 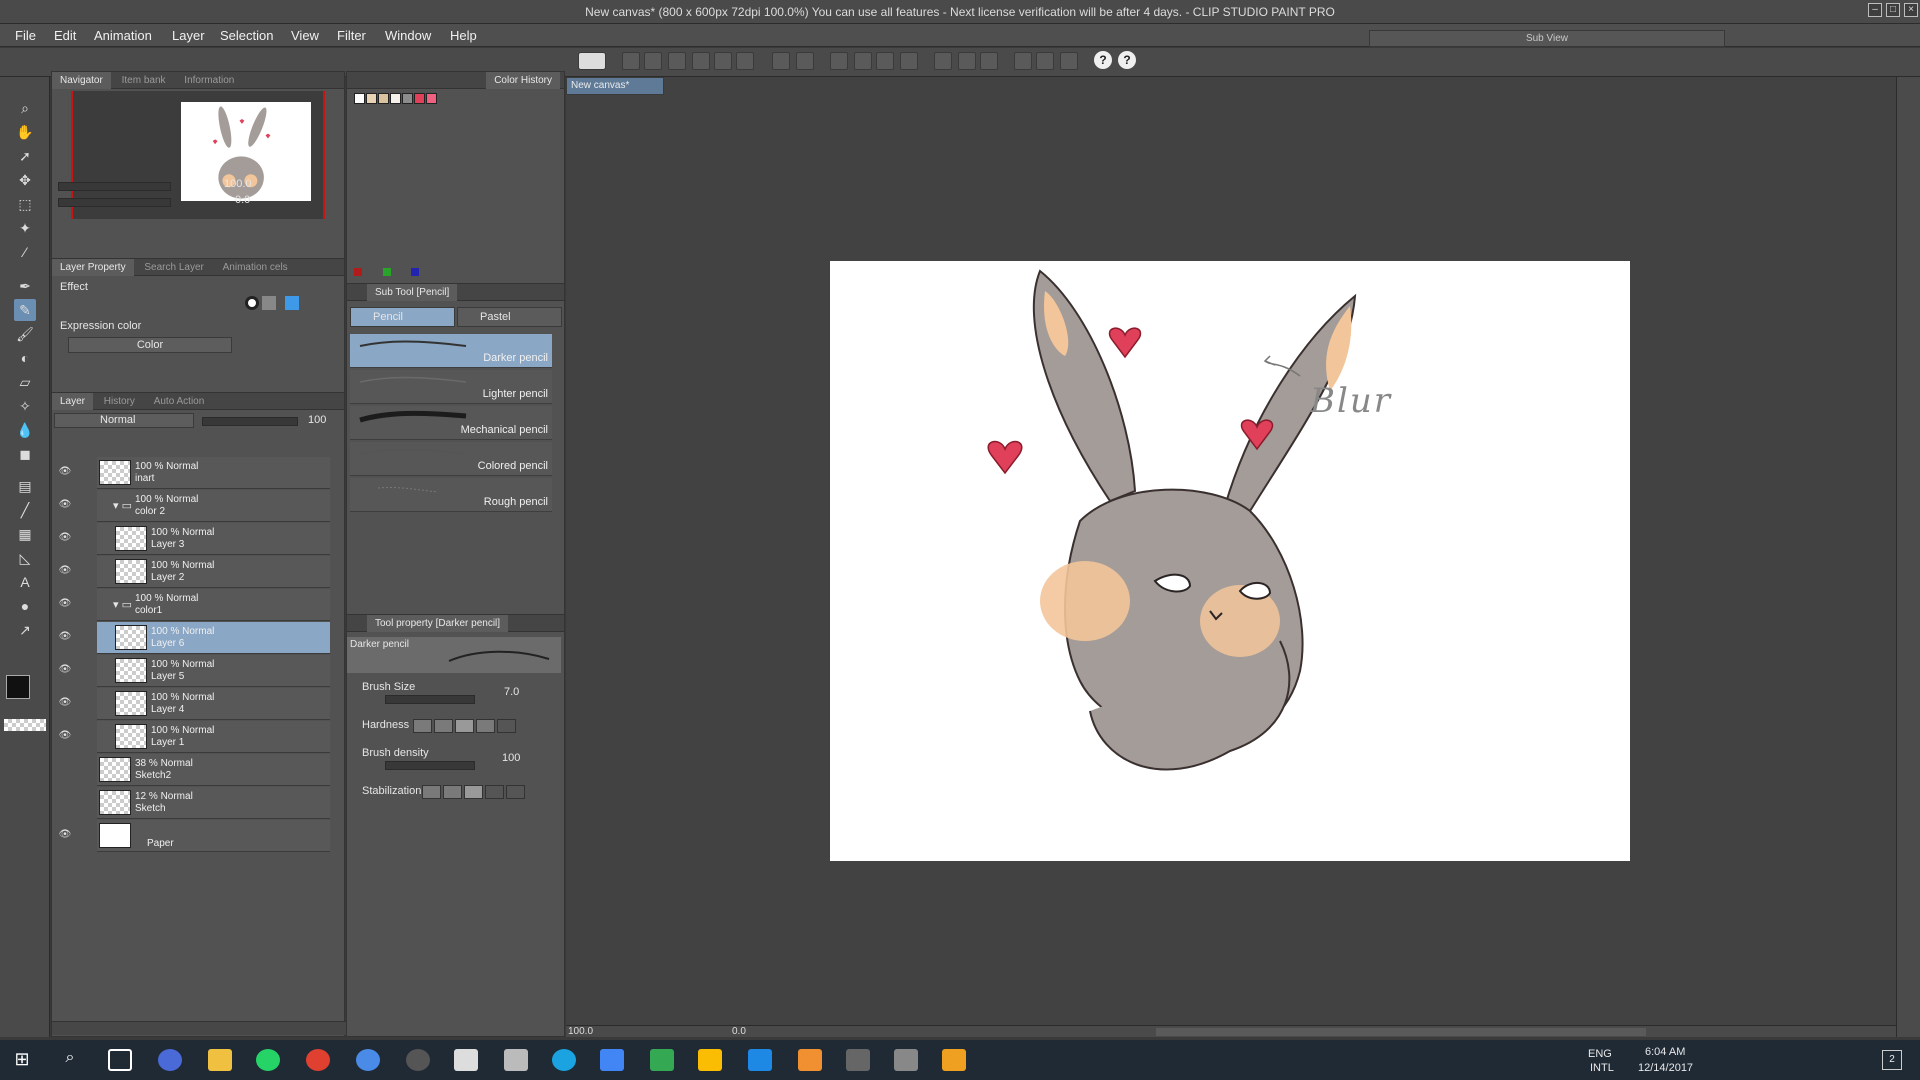 I want to click on sub-view-panel: Sub View, so click(x=1547, y=38).